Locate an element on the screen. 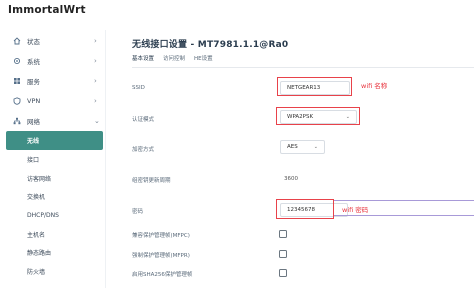 The width and height of the screenshot is (474, 288). auth-mode-label: 认证模式 is located at coordinates (143, 120).